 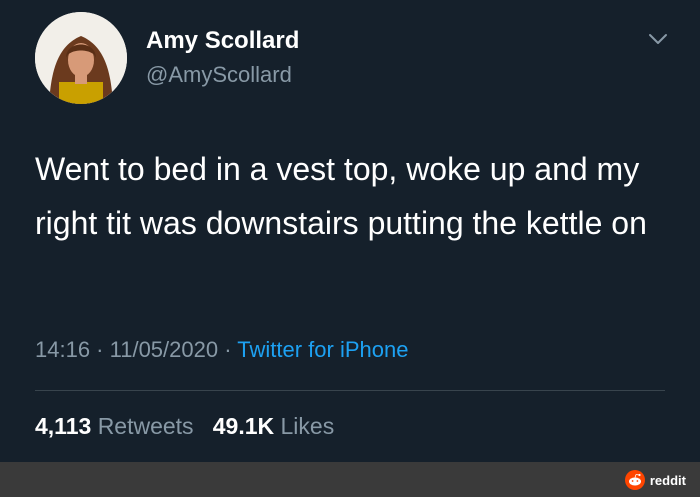 What do you see at coordinates (658, 39) in the screenshot?
I see `chevron-down-icon` at bounding box center [658, 39].